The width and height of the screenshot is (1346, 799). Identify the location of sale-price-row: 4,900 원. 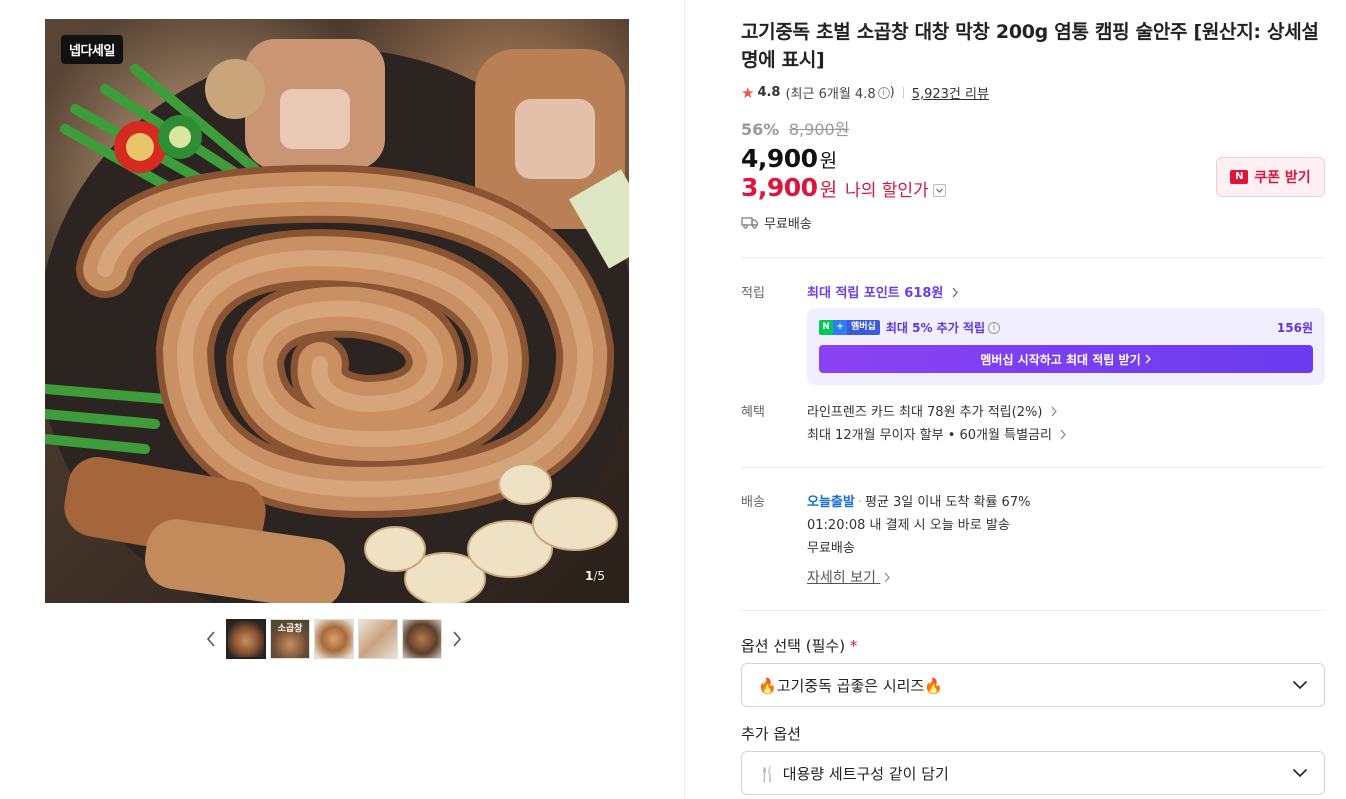
(789, 158).